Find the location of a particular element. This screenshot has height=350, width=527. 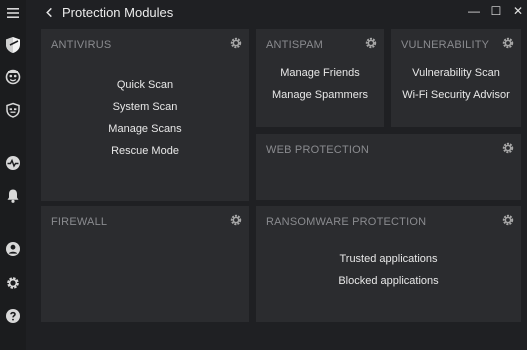

ransomware-settings-gear-icon is located at coordinates (508, 220).